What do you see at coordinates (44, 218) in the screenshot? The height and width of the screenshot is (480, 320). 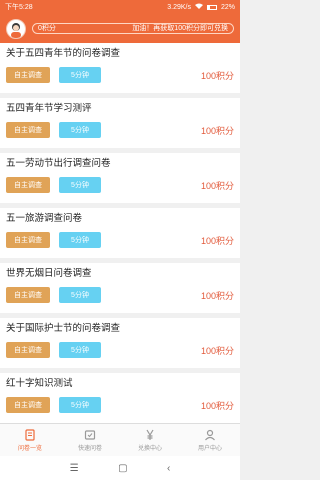 I see `survey-title: 五一旅游调查问卷` at bounding box center [44, 218].